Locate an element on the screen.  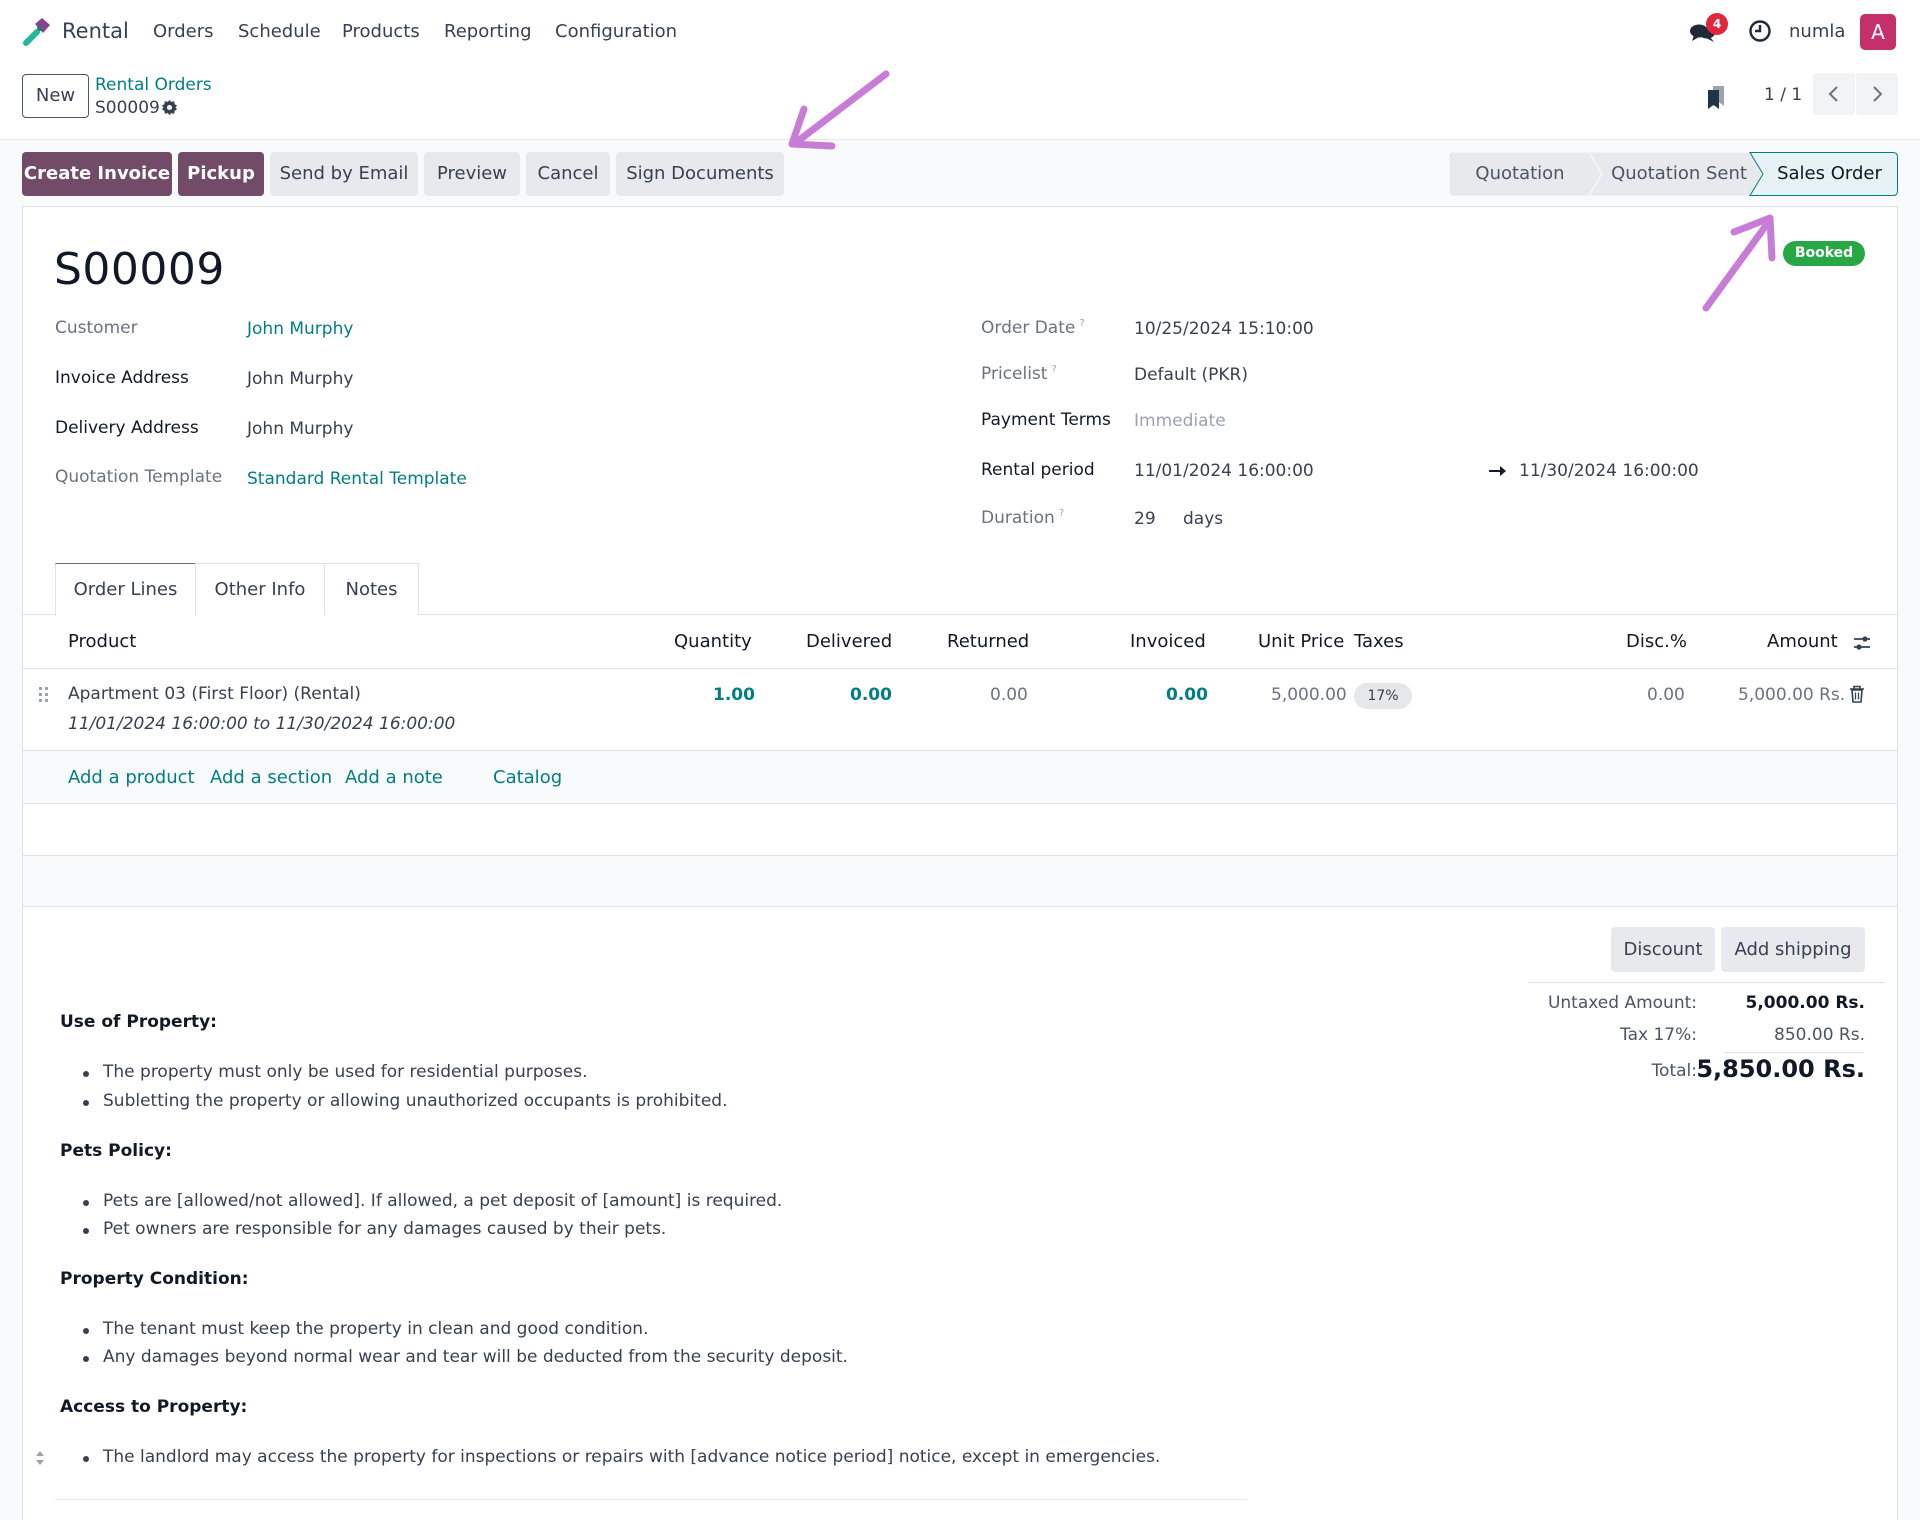
menu-products: Products is located at coordinates (381, 31).